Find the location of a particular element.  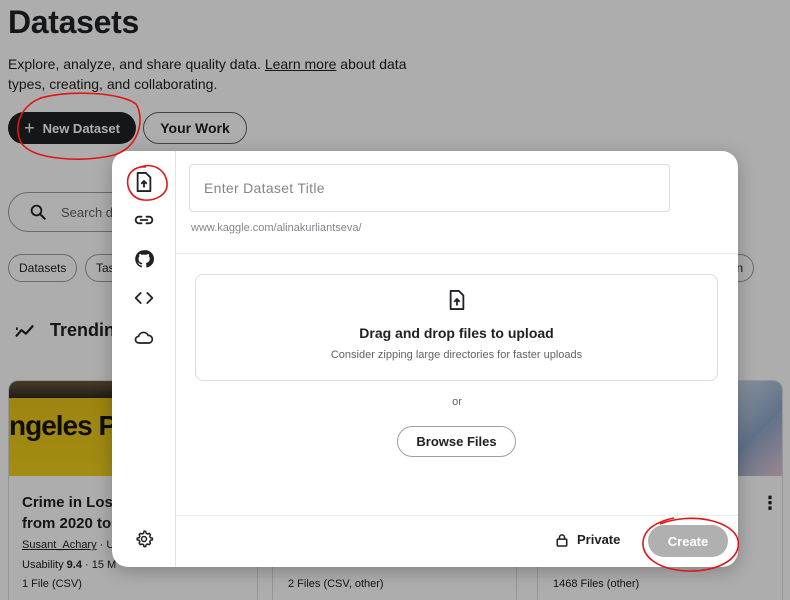

source-sidebar is located at coordinates (144, 359).